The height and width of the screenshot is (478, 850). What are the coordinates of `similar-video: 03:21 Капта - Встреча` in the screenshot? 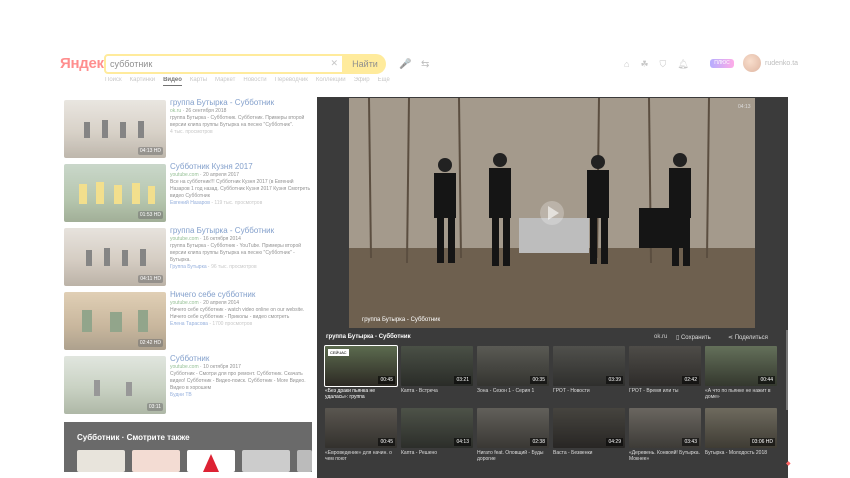 It's located at (437, 375).